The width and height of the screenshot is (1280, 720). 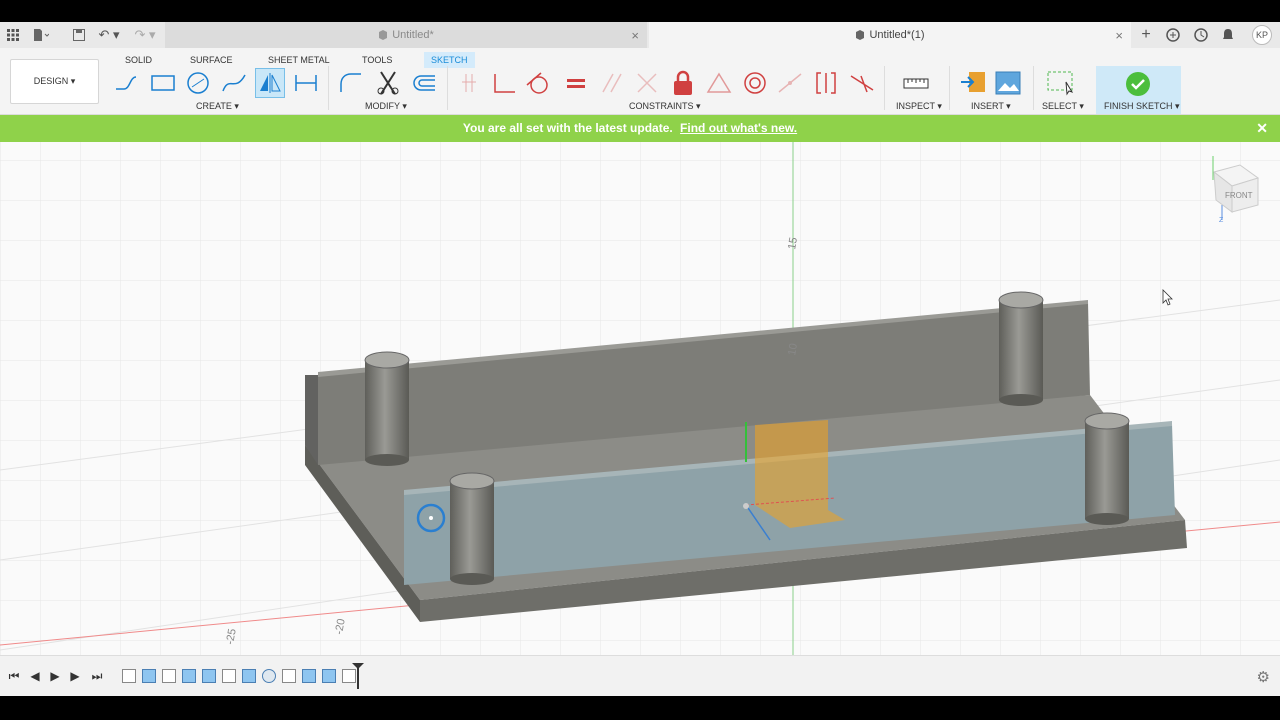 I want to click on insert-derive-icon, so click(x=973, y=83).